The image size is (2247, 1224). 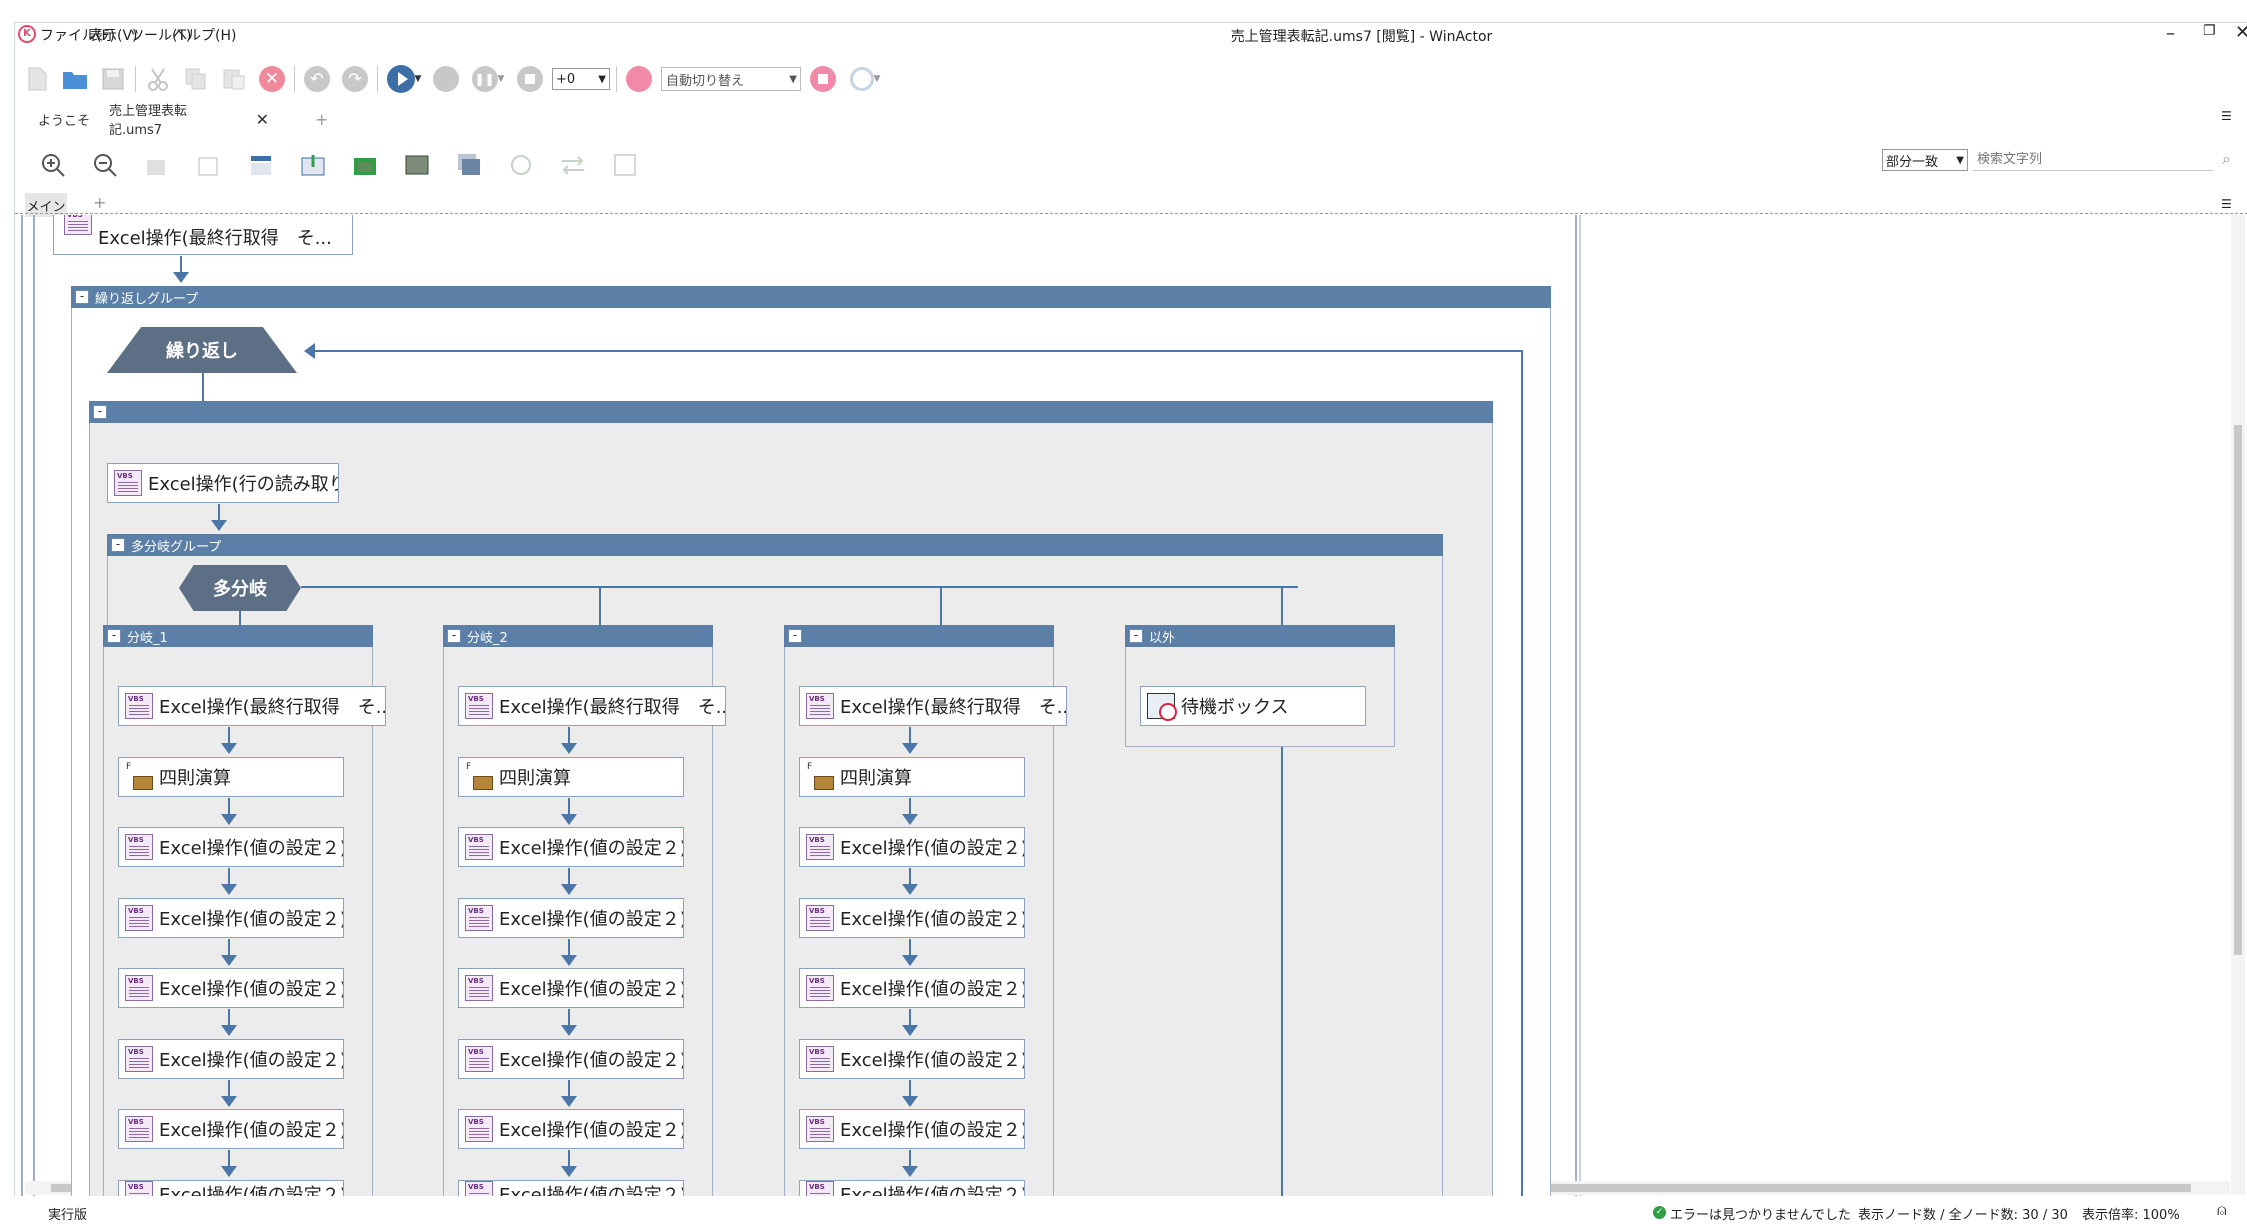 I want to click on add-subtab-icon: +, so click(x=99, y=202).